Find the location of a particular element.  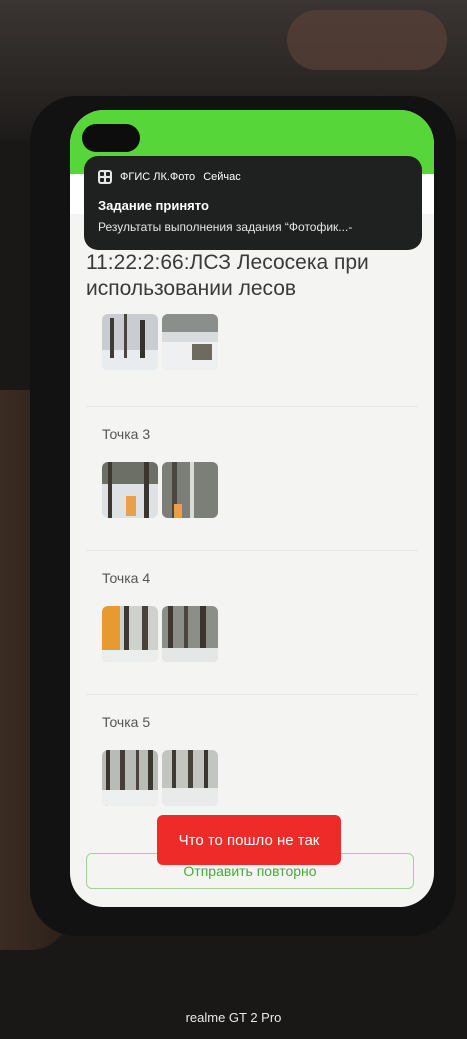

notification-header: ФГИС ЛК.Фото Сейчас is located at coordinates (169, 177).